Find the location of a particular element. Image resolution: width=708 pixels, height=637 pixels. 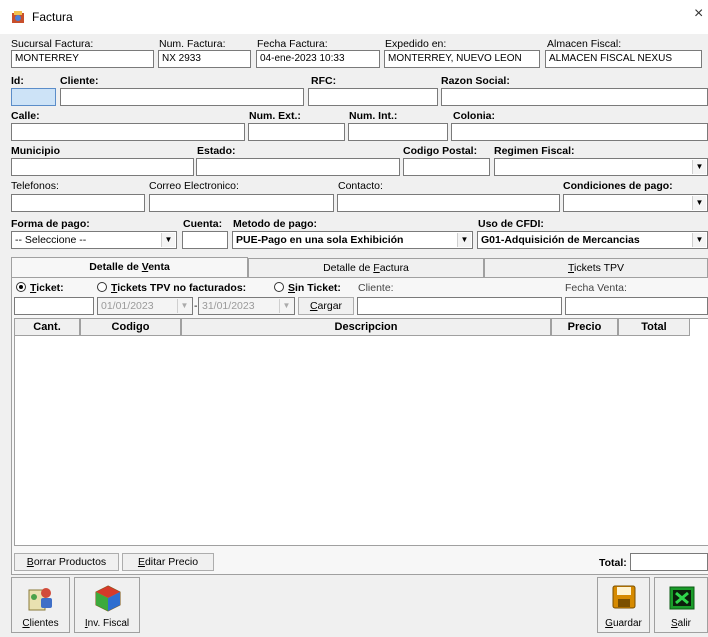

almacen-field: ALMACEN FISCAL NEXUS is located at coordinates (623, 59).